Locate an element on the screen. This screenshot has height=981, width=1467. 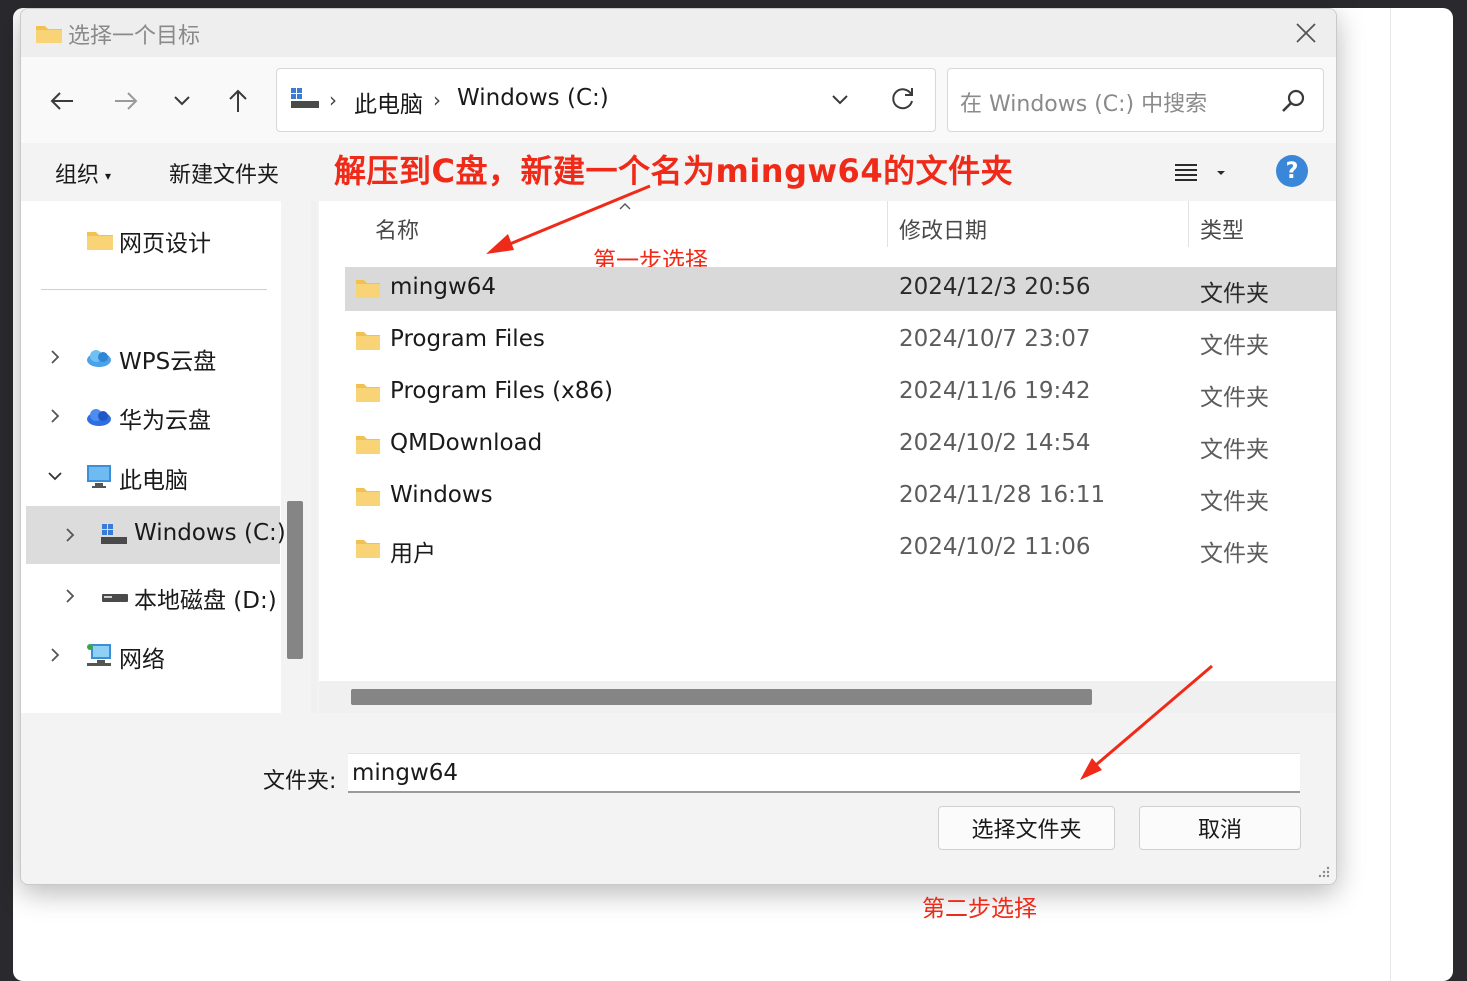
table-row: 用户 2024/10/2 11:06 文件夹 is located at coordinates (840, 549).